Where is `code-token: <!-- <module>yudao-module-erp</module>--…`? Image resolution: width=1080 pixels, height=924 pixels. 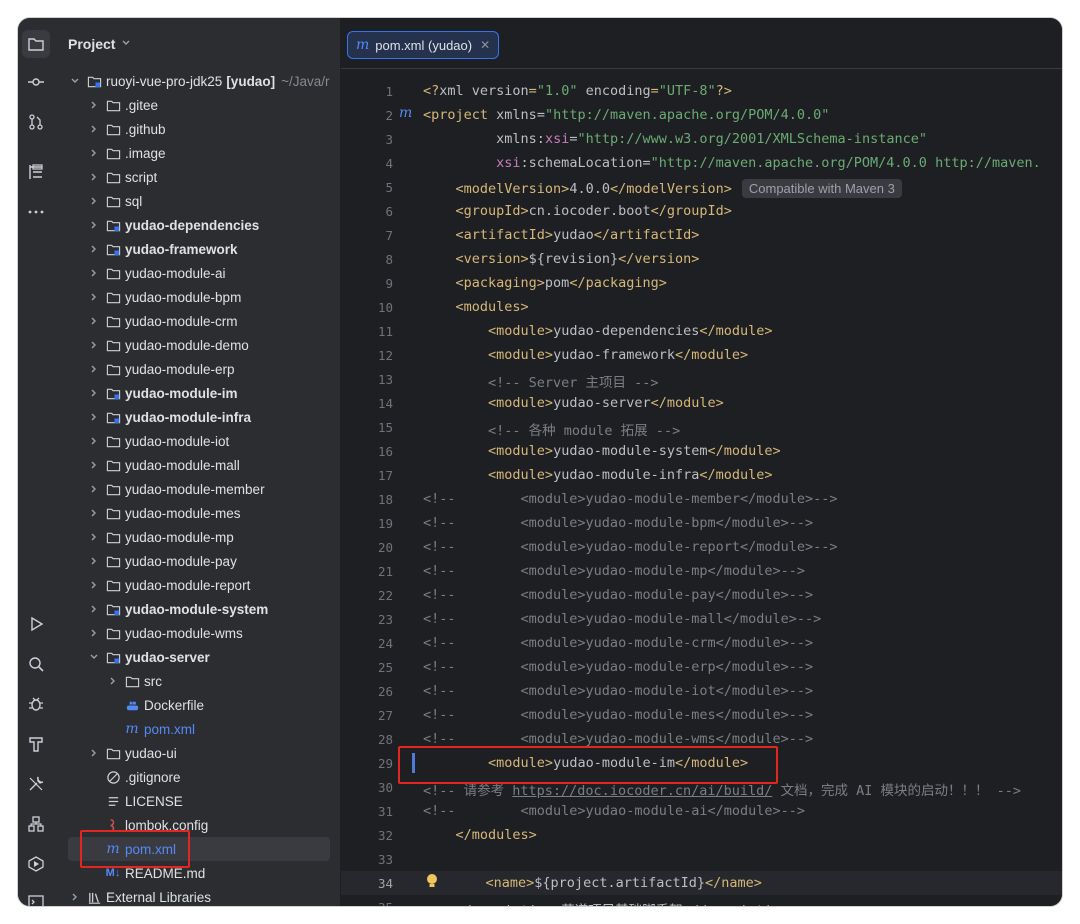 code-token: <!-- <module>yudao-module-erp</module>--… is located at coordinates (618, 667).